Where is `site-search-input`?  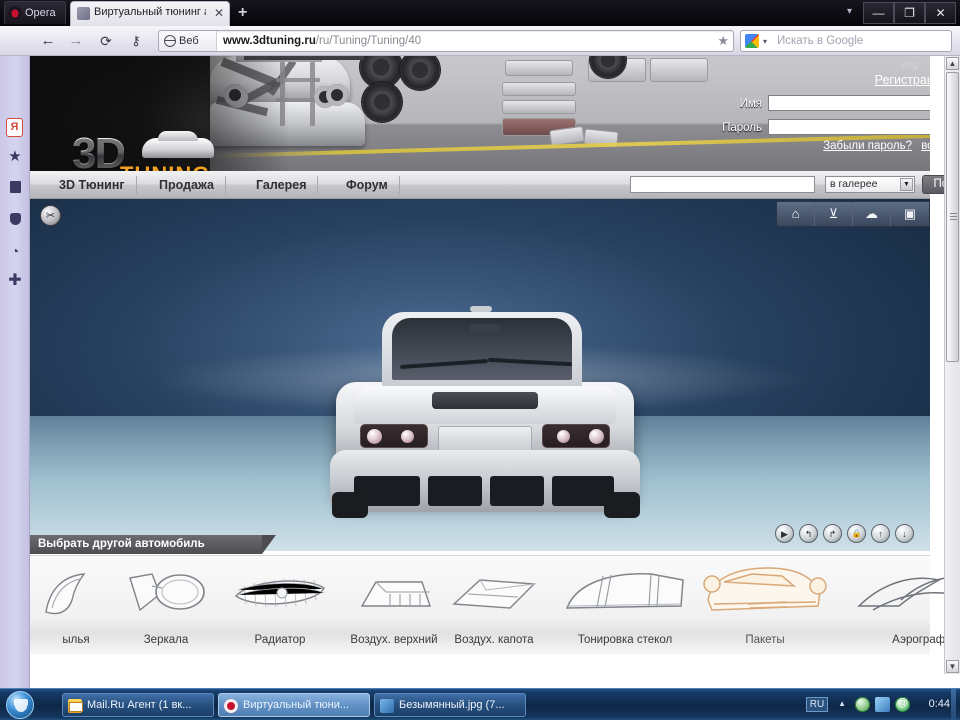 site-search-input is located at coordinates (722, 184).